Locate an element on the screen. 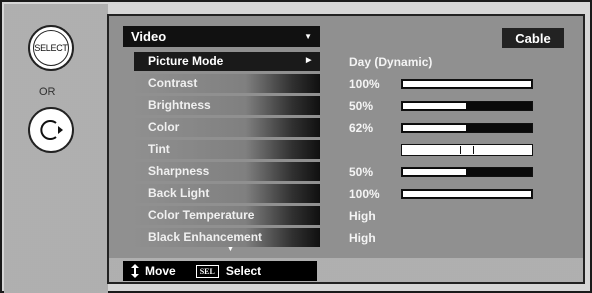  value-row-brightness: 50% is located at coordinates (449, 105).